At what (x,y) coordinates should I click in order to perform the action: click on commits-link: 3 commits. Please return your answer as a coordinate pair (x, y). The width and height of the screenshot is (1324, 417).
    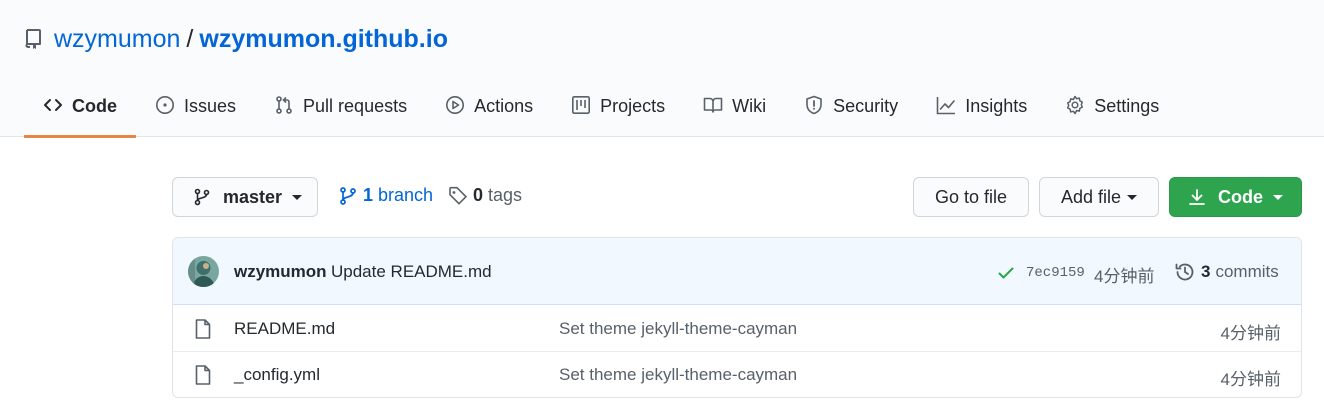
    Looking at the image, I should click on (1240, 272).